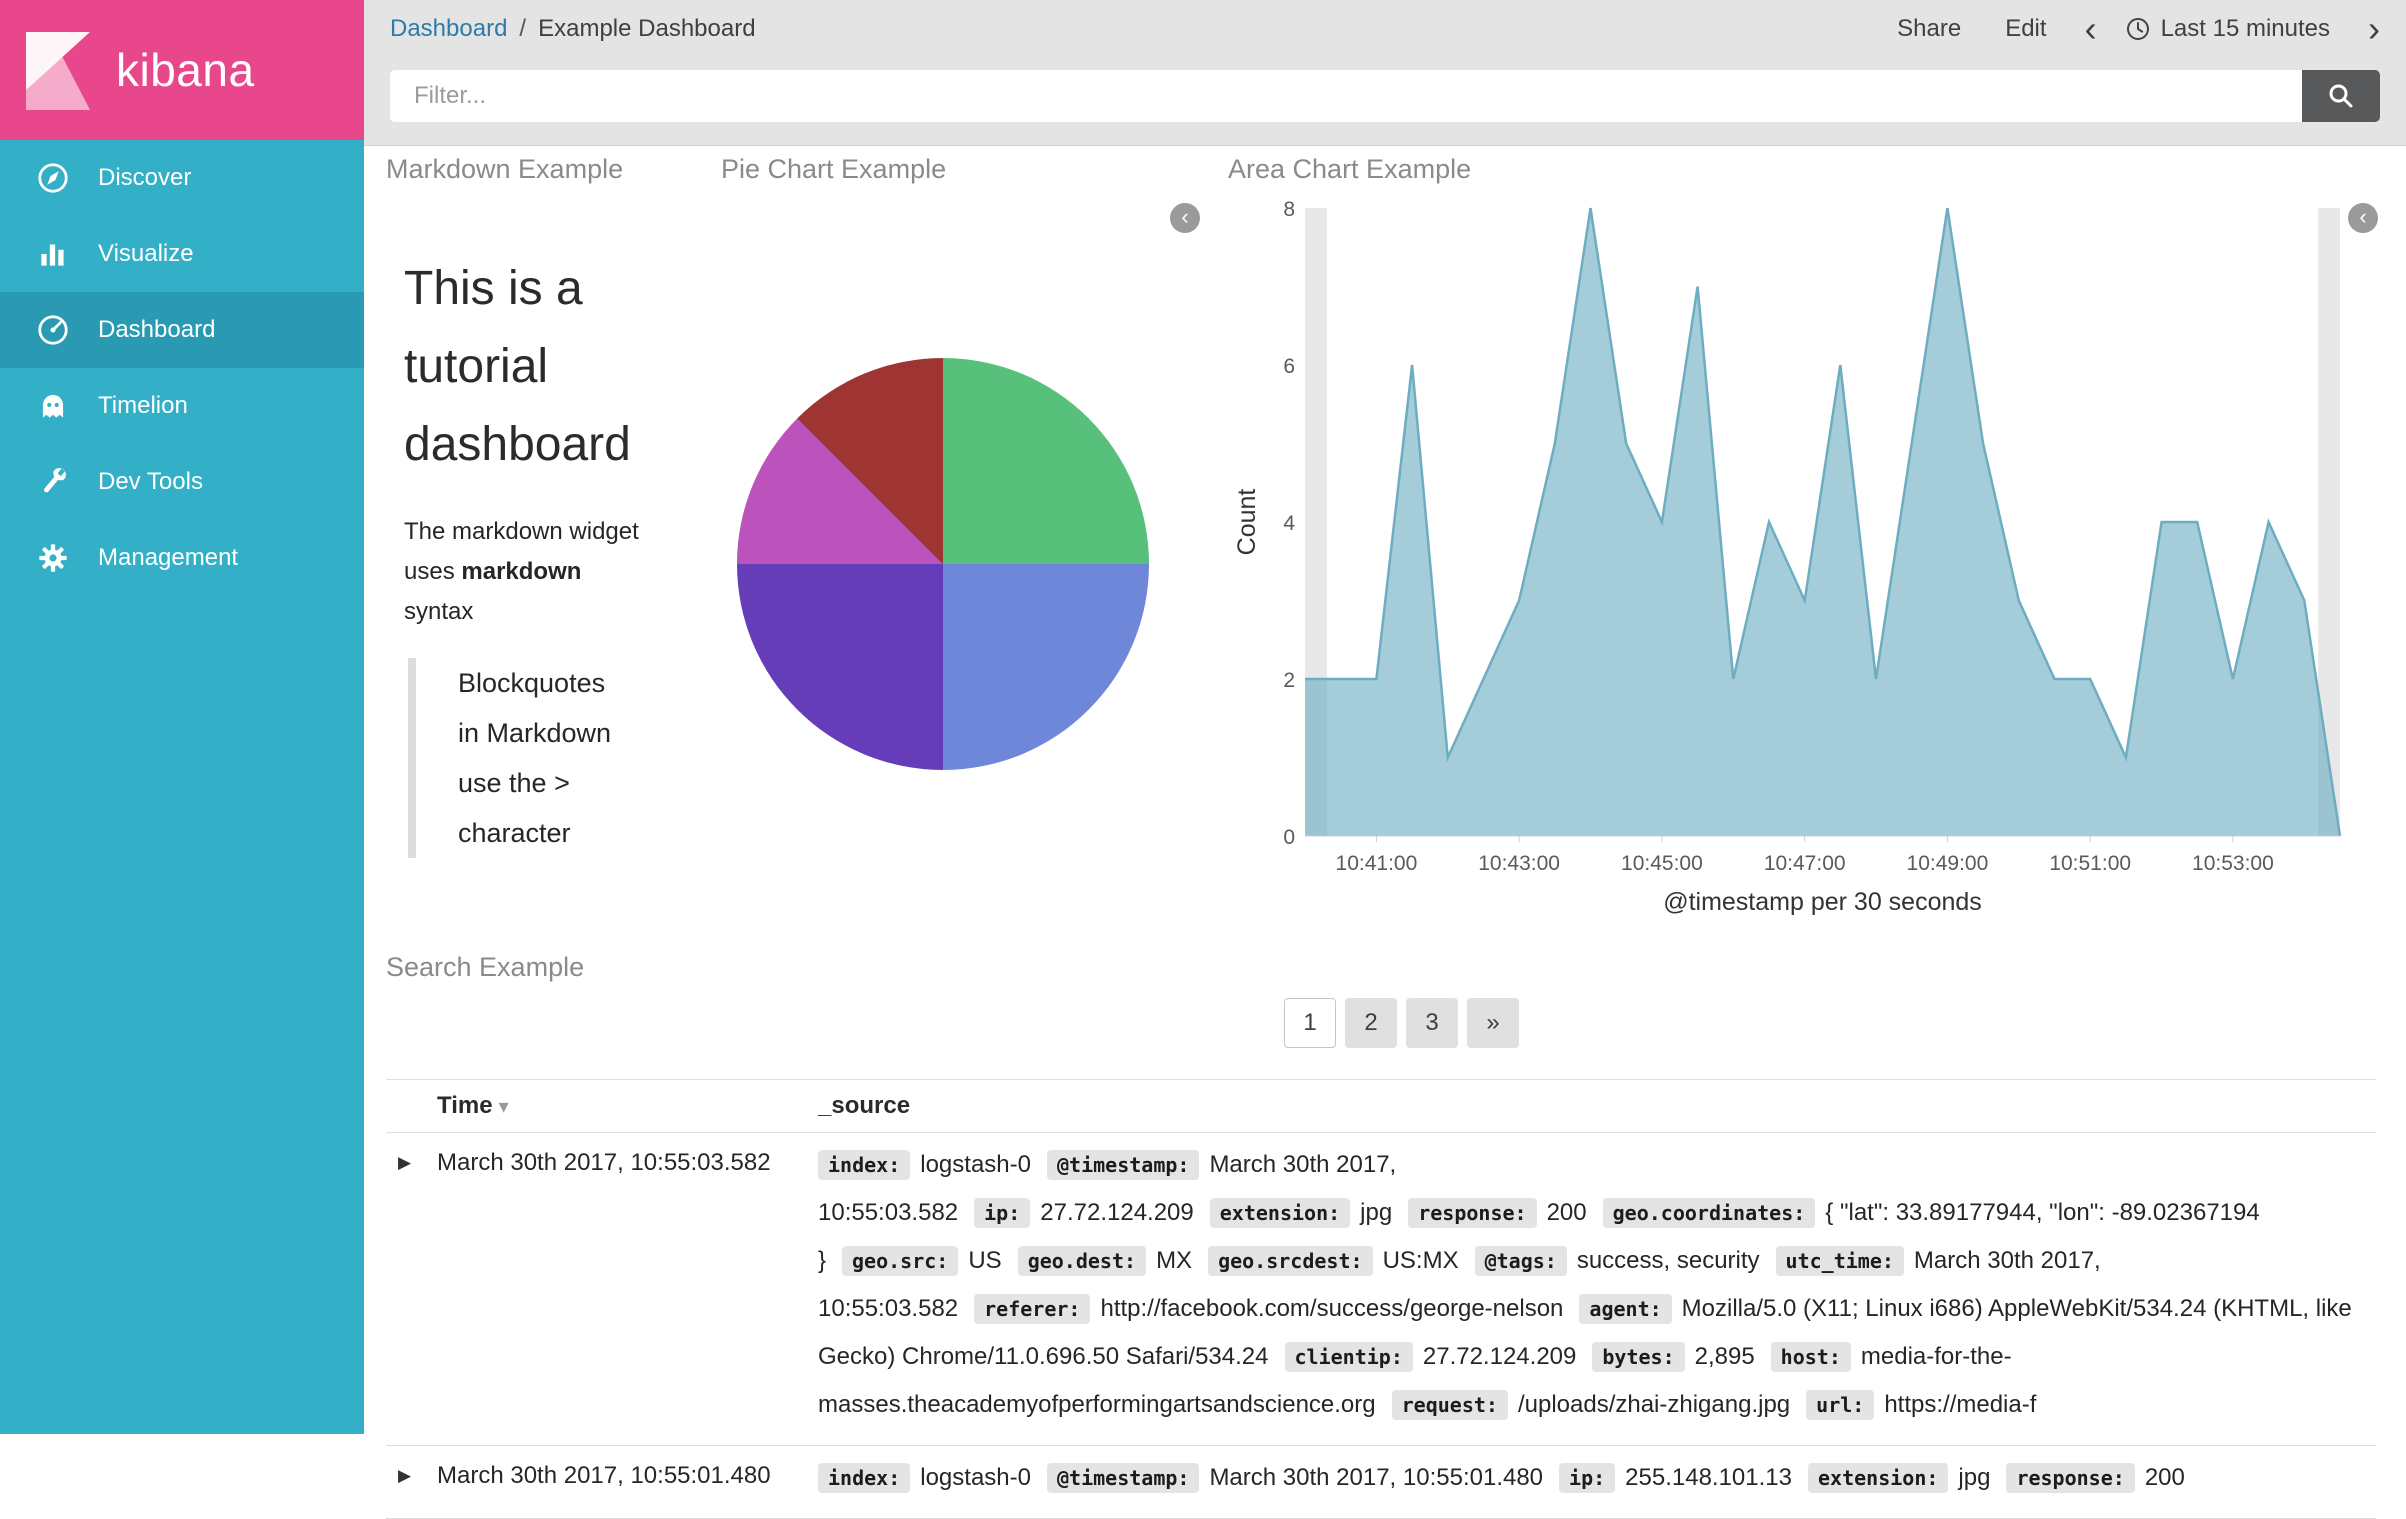  I want to click on wrench-icon, so click(53, 482).